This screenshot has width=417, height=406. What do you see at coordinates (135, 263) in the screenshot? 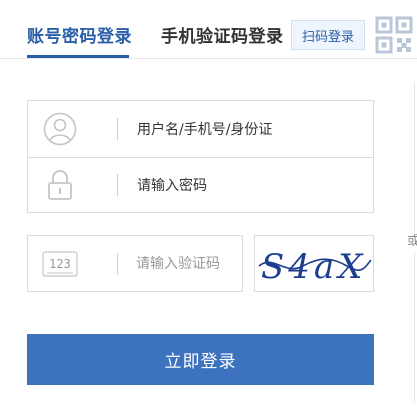
I see `verification-code-field: 123` at bounding box center [135, 263].